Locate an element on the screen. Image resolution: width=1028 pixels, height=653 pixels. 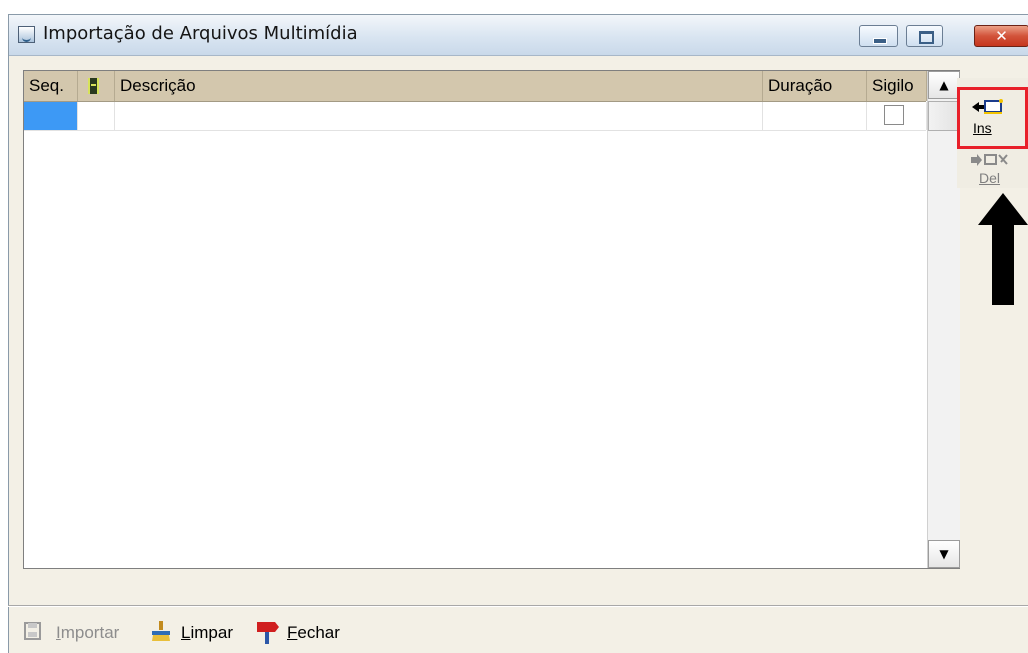
broom-icon is located at coordinates (161, 631).